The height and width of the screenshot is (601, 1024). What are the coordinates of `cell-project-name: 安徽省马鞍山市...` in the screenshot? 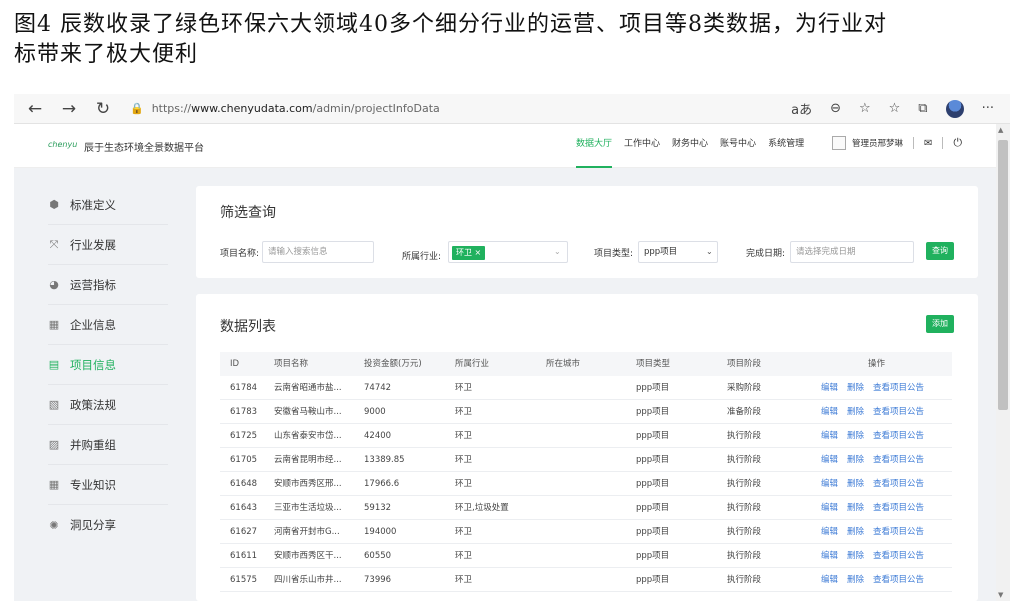 It's located at (308, 412).